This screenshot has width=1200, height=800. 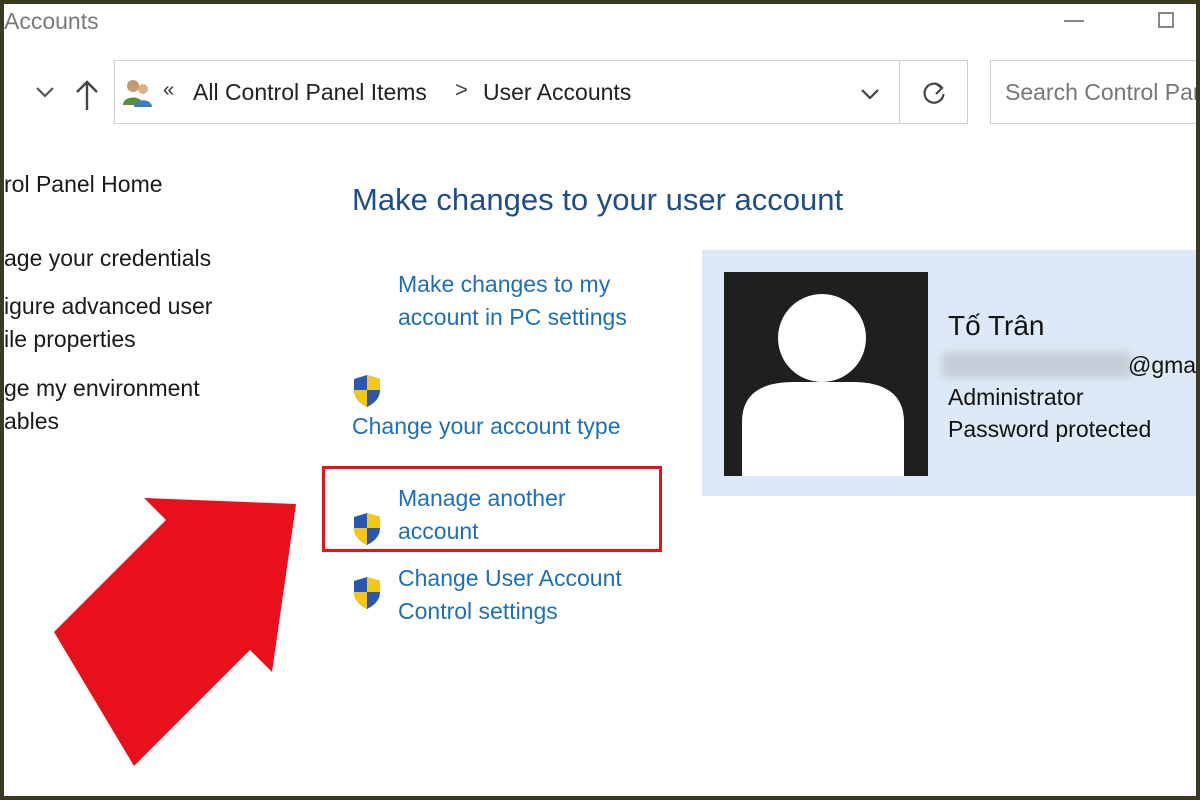 What do you see at coordinates (102, 405) in the screenshot?
I see `sidebar-item-environment-variables: ge my environment ables` at bounding box center [102, 405].